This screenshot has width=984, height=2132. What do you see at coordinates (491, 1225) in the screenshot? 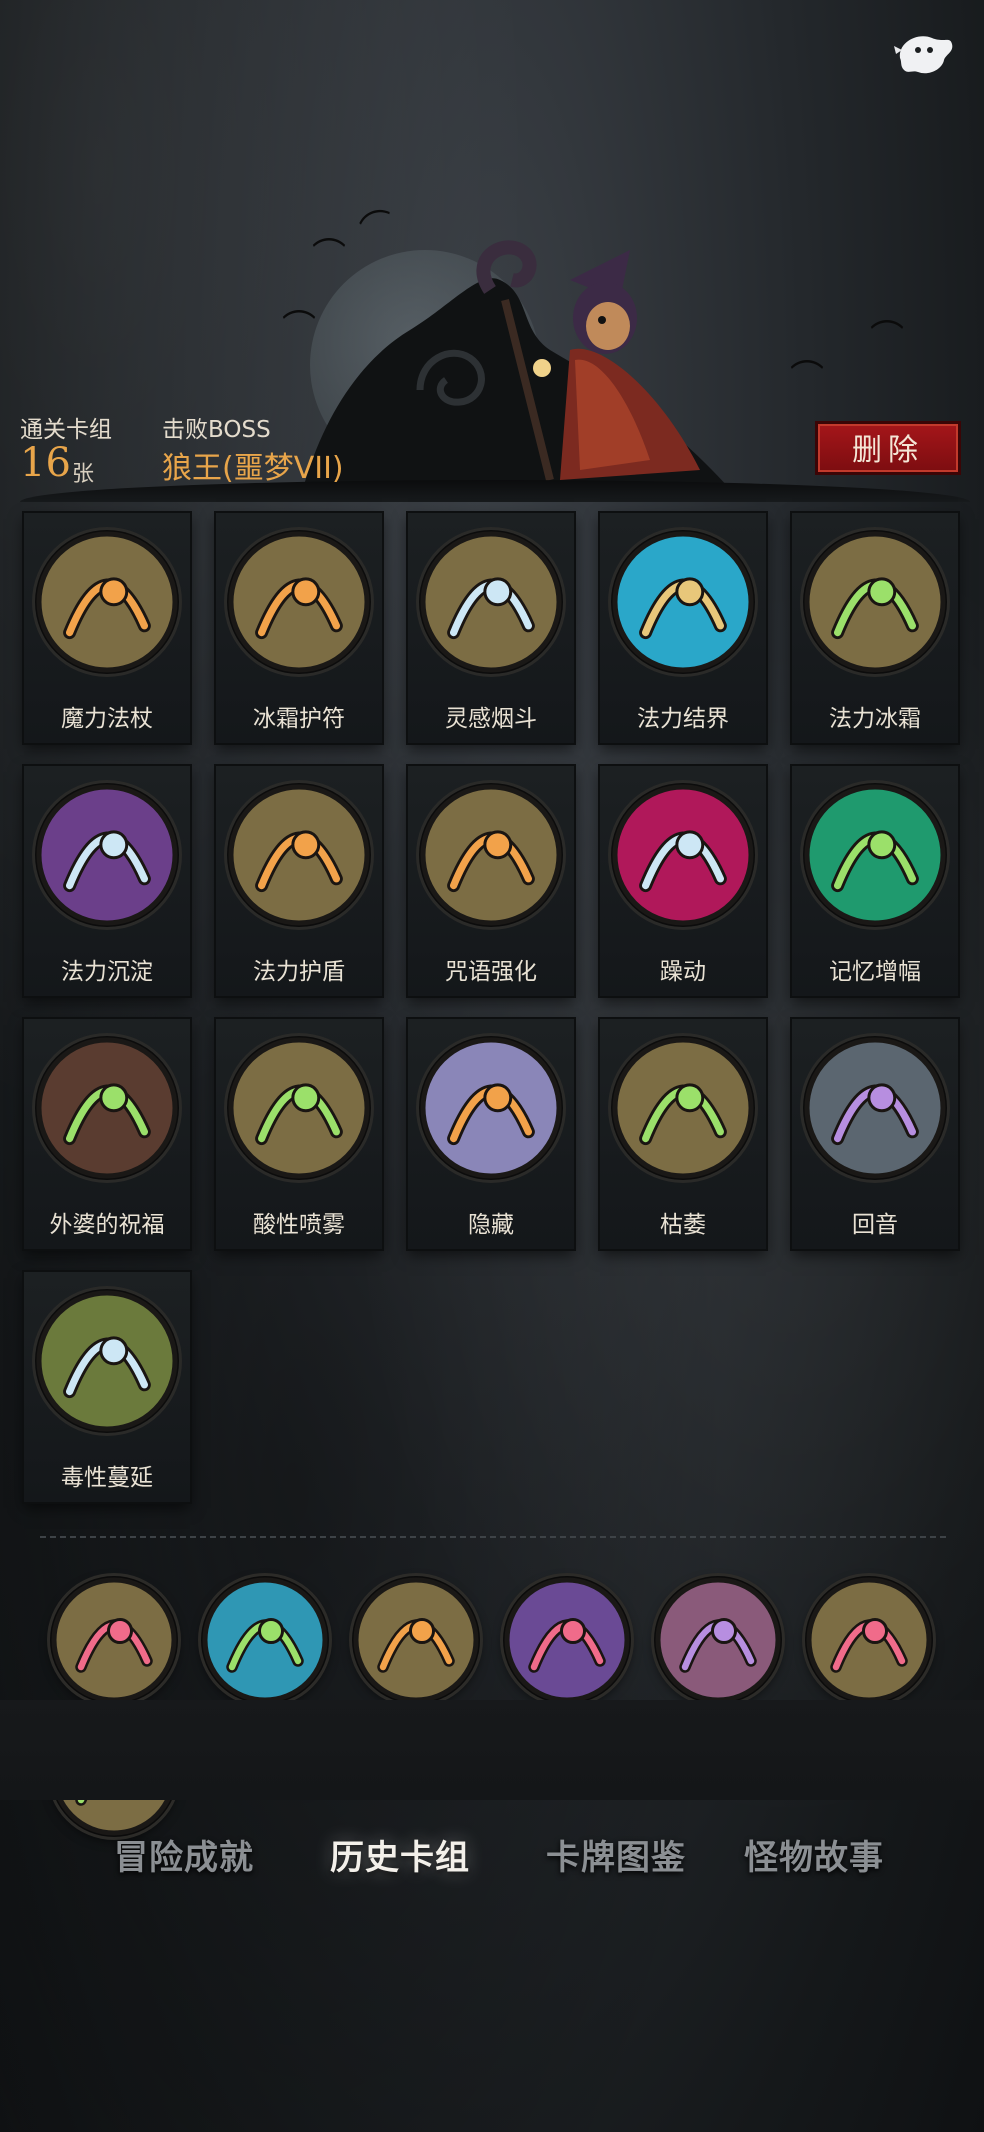
I see `card-name: 隐藏` at bounding box center [491, 1225].